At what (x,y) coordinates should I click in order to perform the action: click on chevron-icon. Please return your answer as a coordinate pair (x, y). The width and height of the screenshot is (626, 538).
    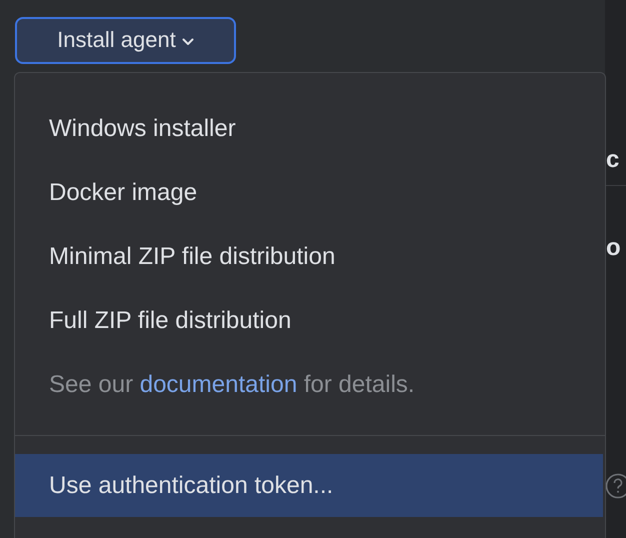
    Looking at the image, I should click on (188, 42).